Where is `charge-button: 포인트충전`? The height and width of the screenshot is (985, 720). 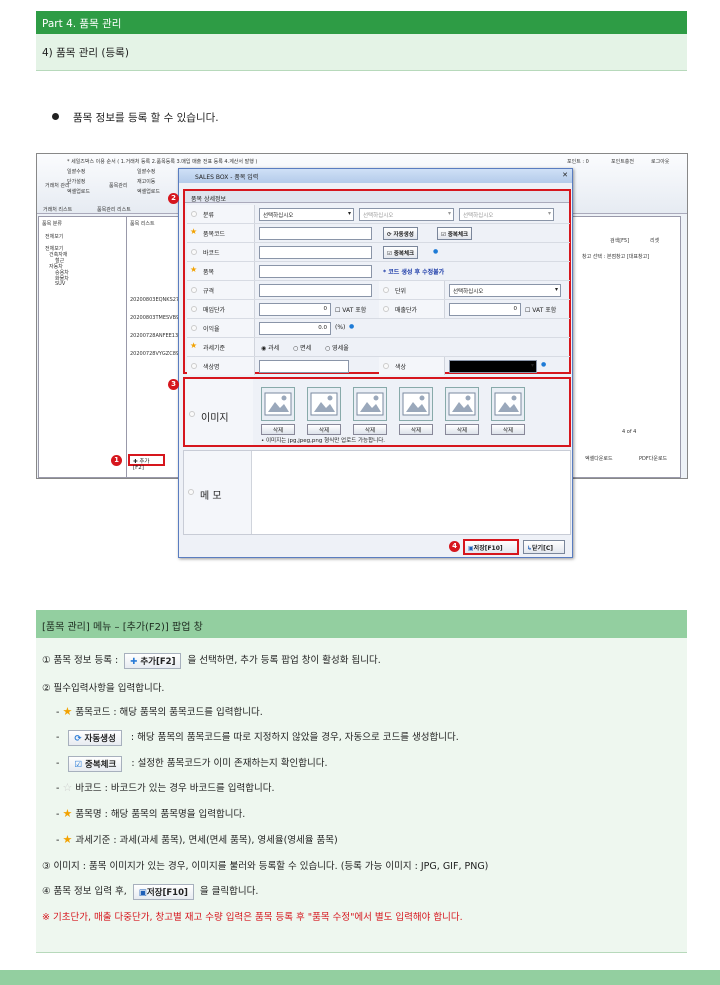 charge-button: 포인트충전 is located at coordinates (622, 161).